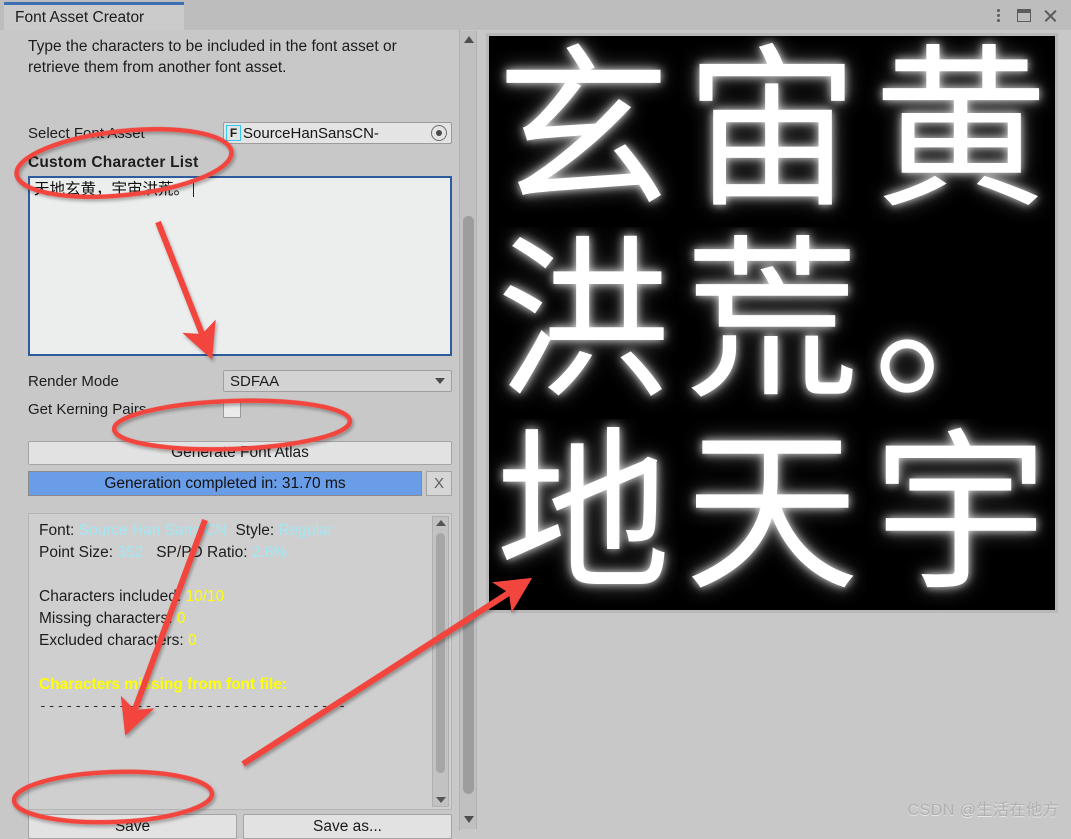 Image resolution: width=1071 pixels, height=839 pixels. What do you see at coordinates (583, 132) in the screenshot?
I see `atlas-glyph: 玄` at bounding box center [583, 132].